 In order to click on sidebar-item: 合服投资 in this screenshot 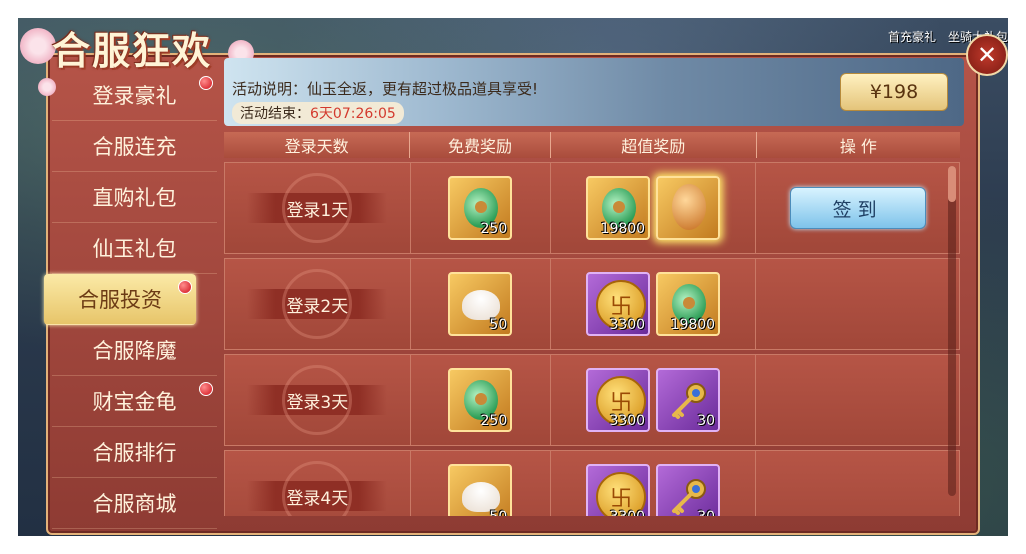, I will do `click(120, 299)`.